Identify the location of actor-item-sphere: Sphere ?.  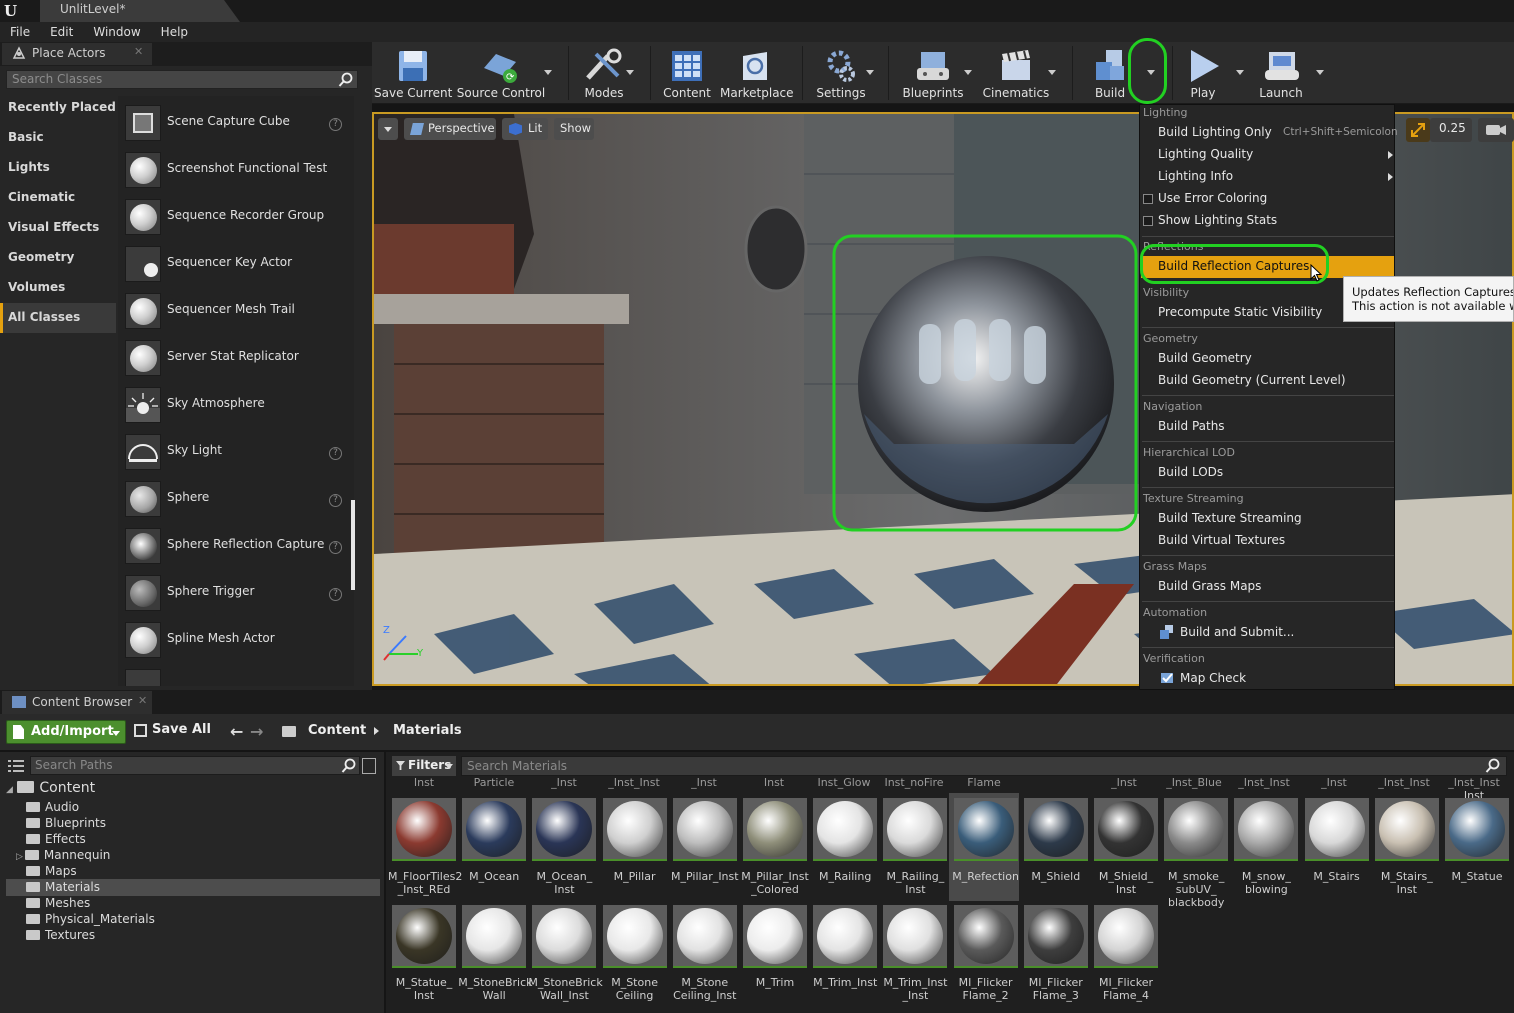
(236, 498).